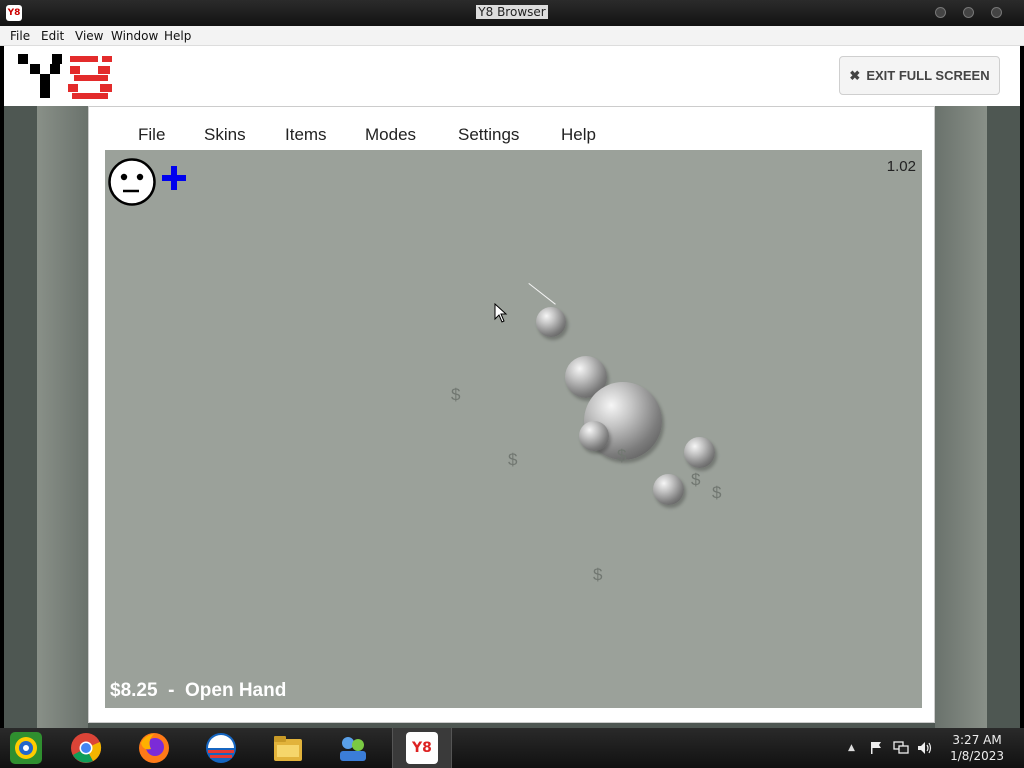 The height and width of the screenshot is (768, 1024). I want to click on clock-time: 3:27 AM, so click(977, 740).